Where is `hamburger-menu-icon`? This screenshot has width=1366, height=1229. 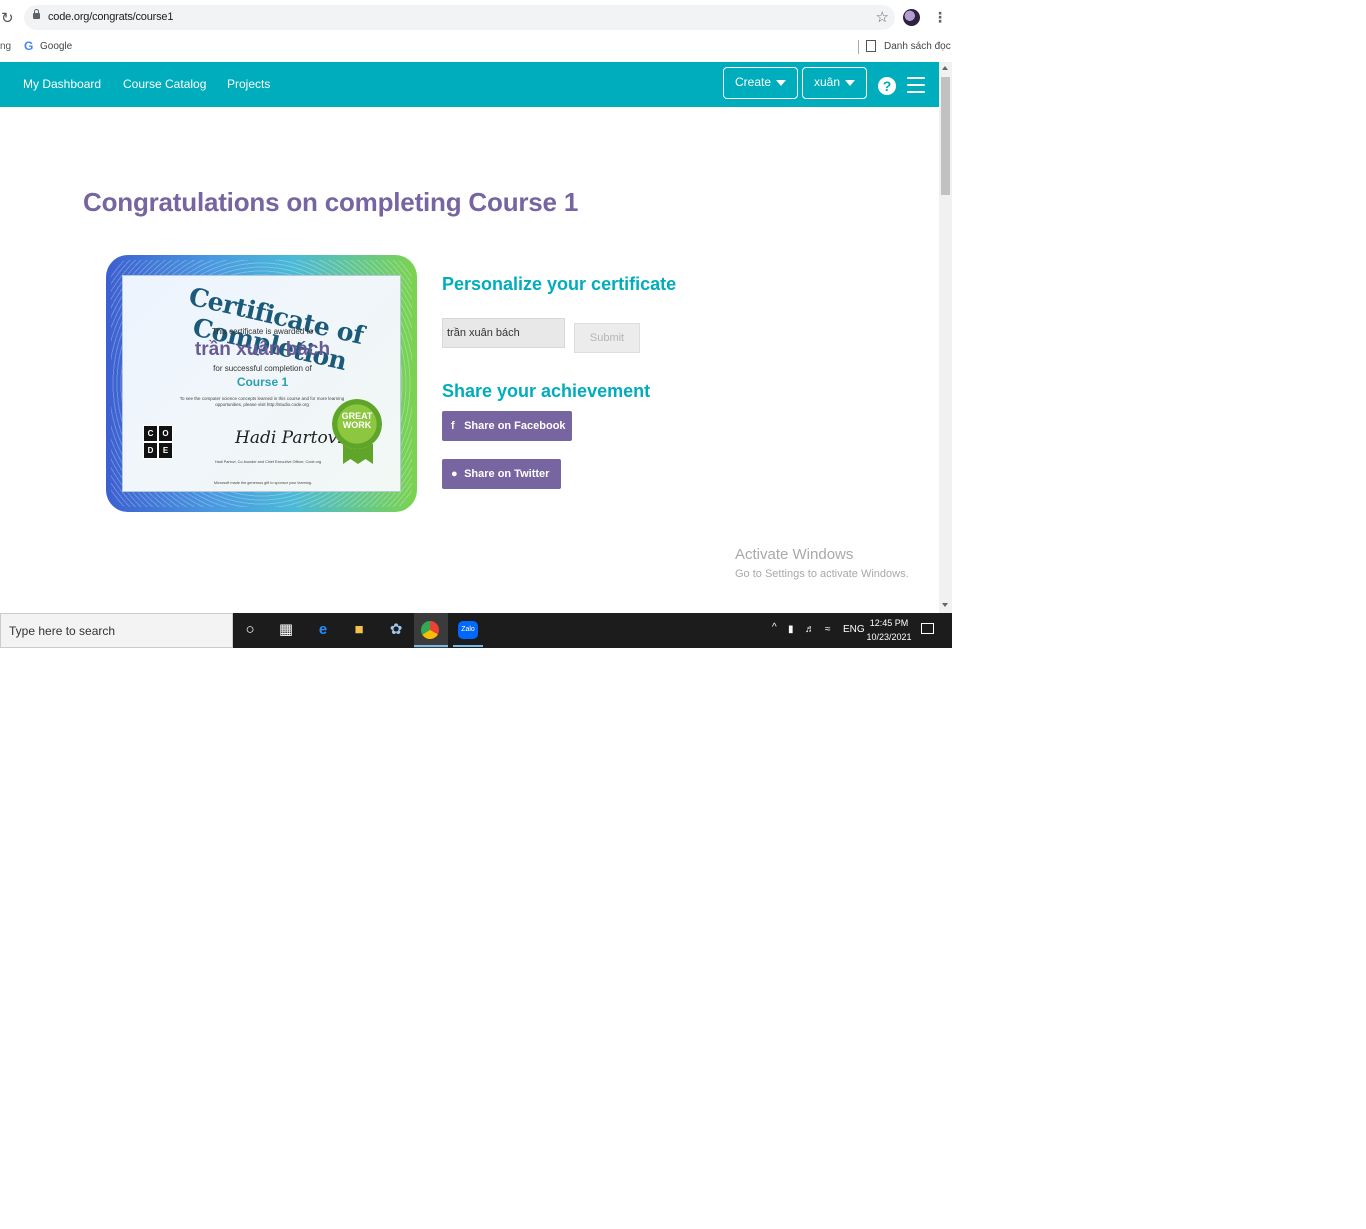
hamburger-menu-icon is located at coordinates (916, 85).